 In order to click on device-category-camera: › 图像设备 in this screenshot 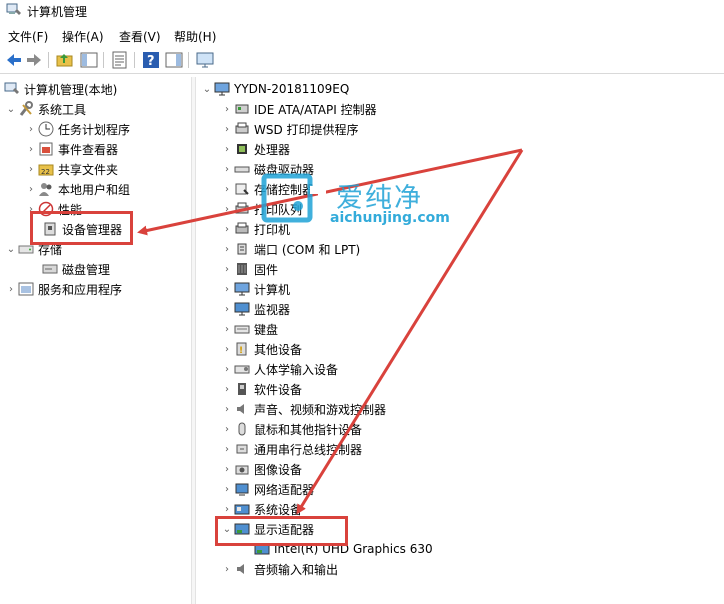, I will do `click(261, 469)`.